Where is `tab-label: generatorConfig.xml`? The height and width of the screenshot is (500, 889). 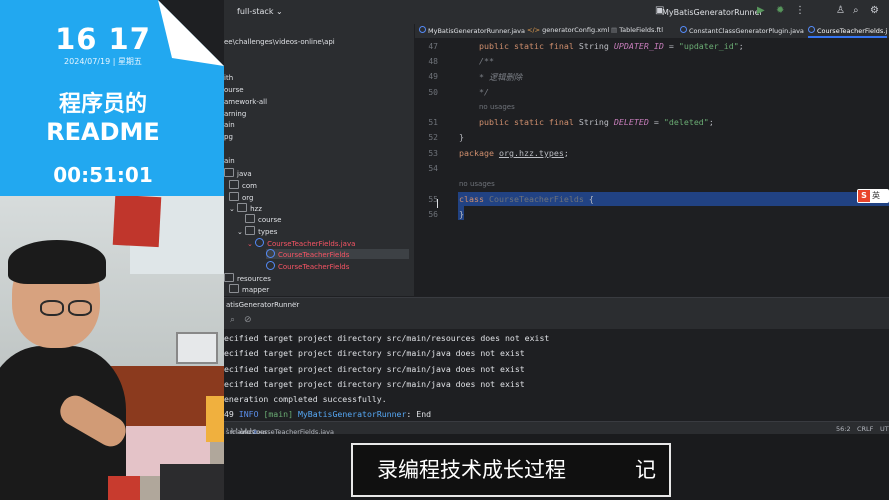
tab-label: generatorConfig.xml is located at coordinates (576, 30).